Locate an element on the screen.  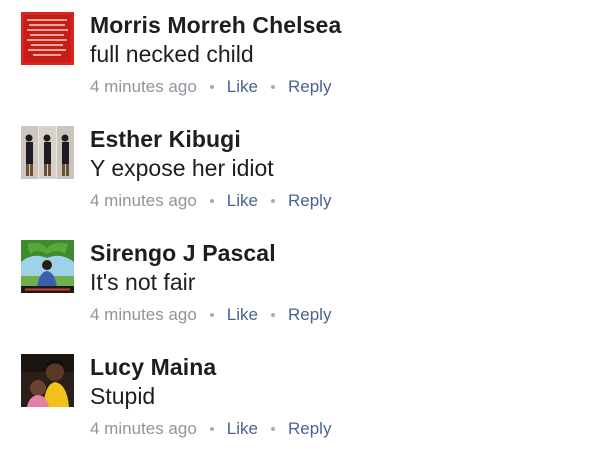
man-under-tree-avatar-icon is located at coordinates (47, 266).